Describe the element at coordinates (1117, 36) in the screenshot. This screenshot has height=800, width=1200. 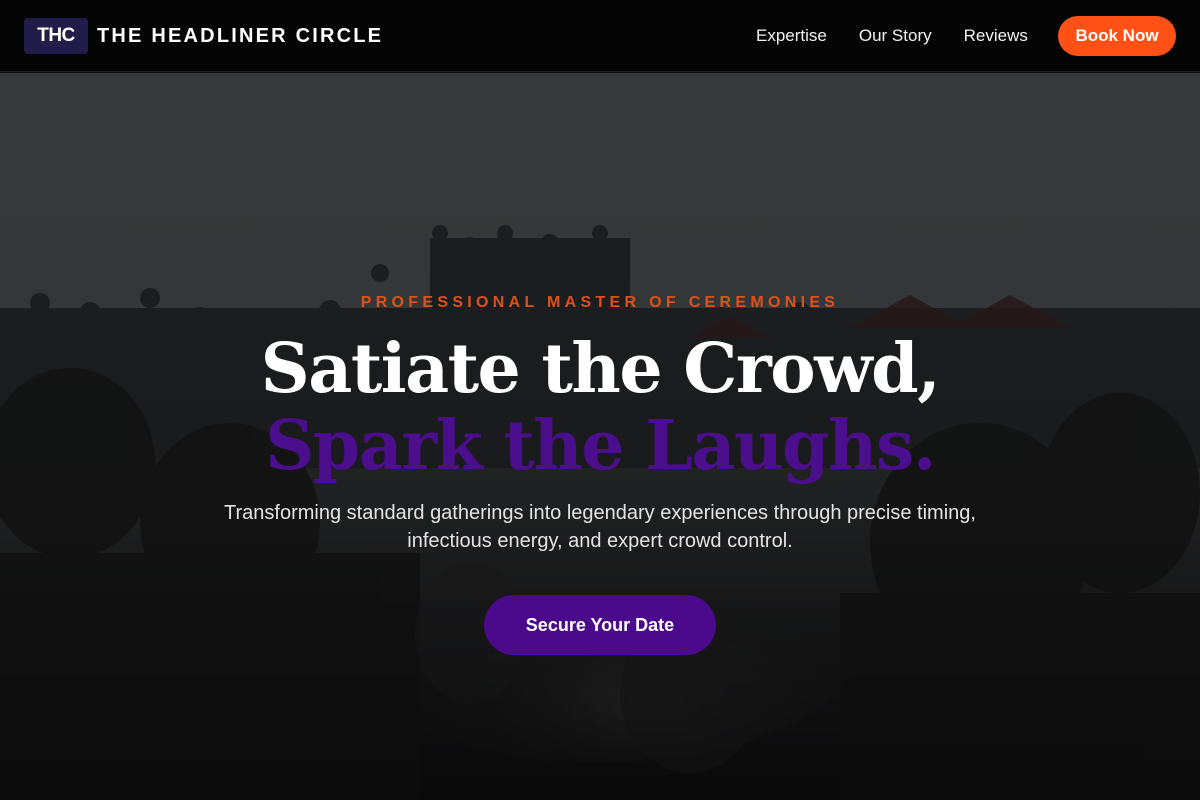
I see `book-now-button: Book Now` at that location.